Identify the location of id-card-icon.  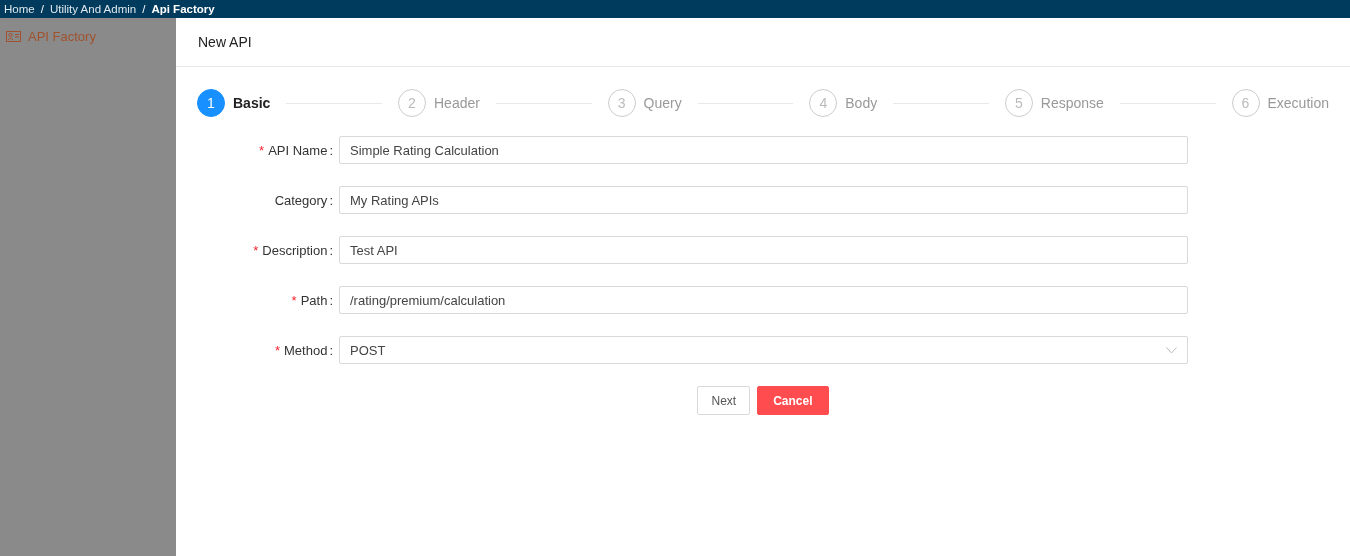
(13, 36).